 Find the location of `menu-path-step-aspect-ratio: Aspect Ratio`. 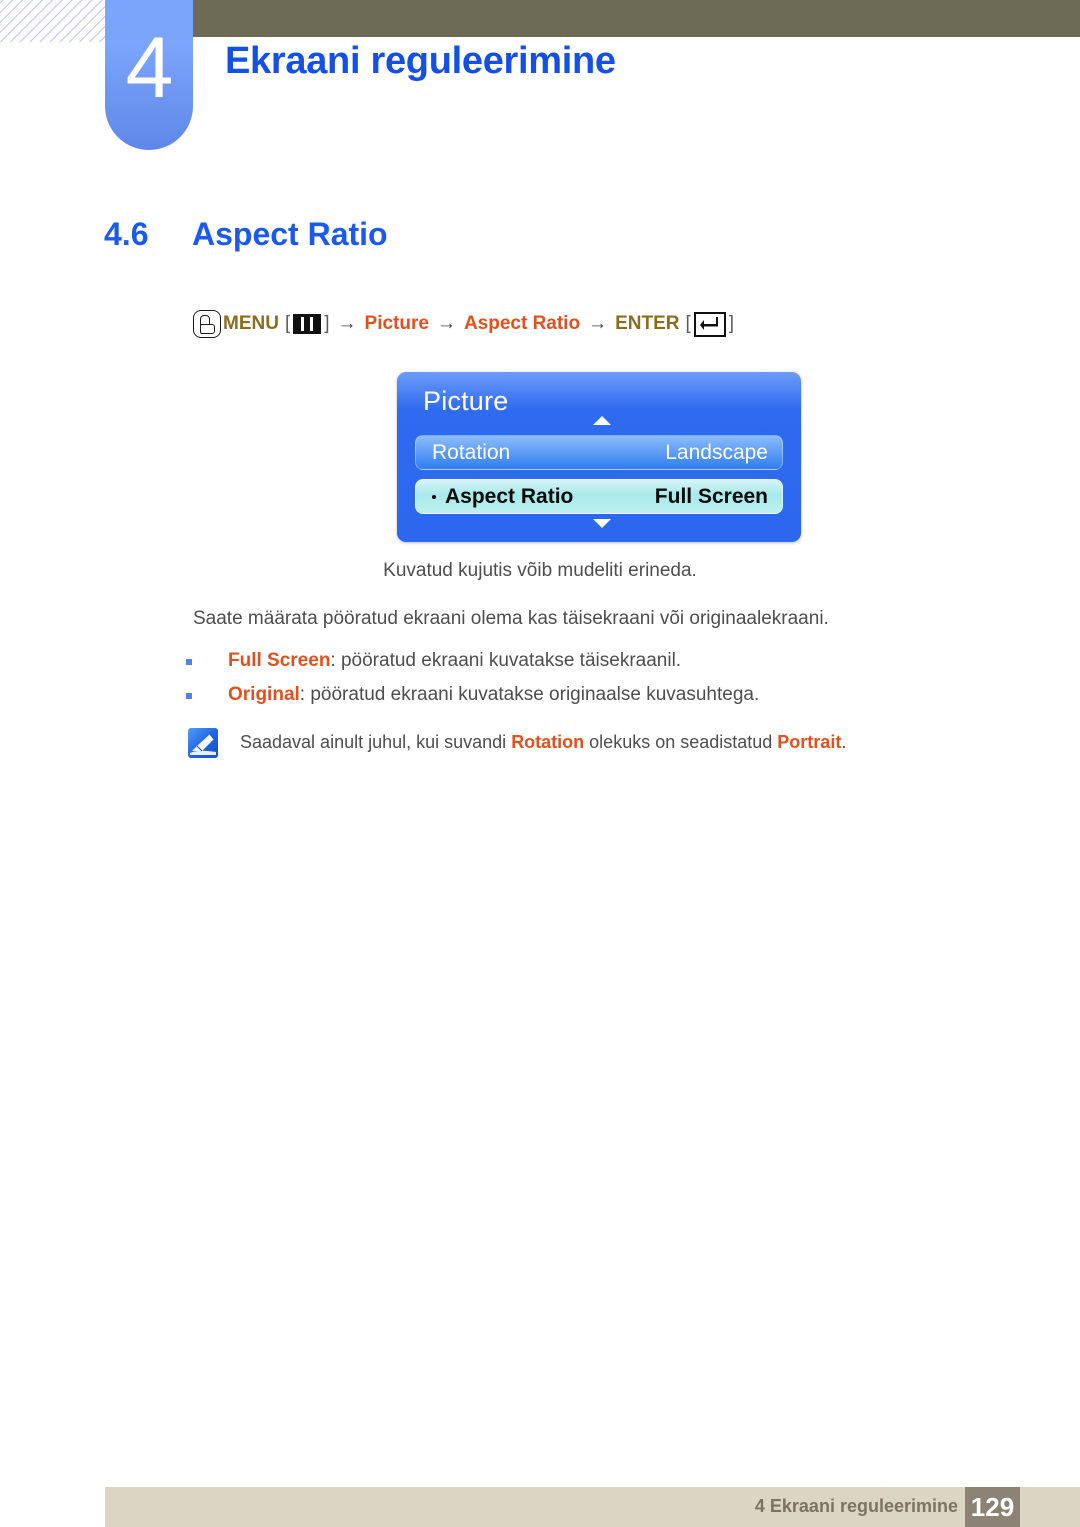

menu-path-step-aspect-ratio: Aspect Ratio is located at coordinates (522, 323).